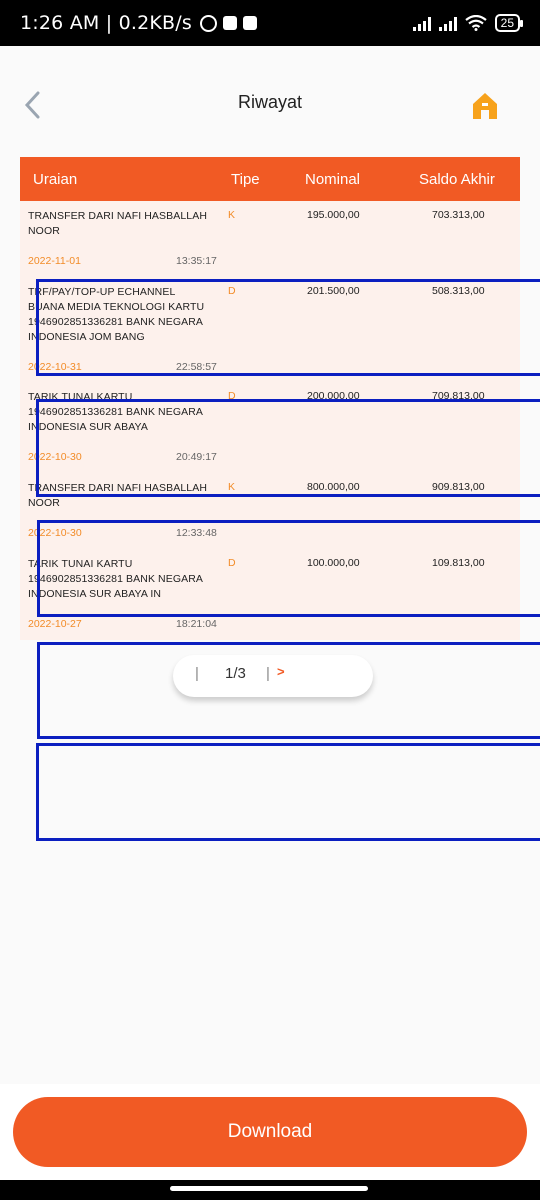 The width and height of the screenshot is (540, 1200). What do you see at coordinates (457, 179) in the screenshot?
I see `column-header-saldo: Saldo Akhir` at bounding box center [457, 179].